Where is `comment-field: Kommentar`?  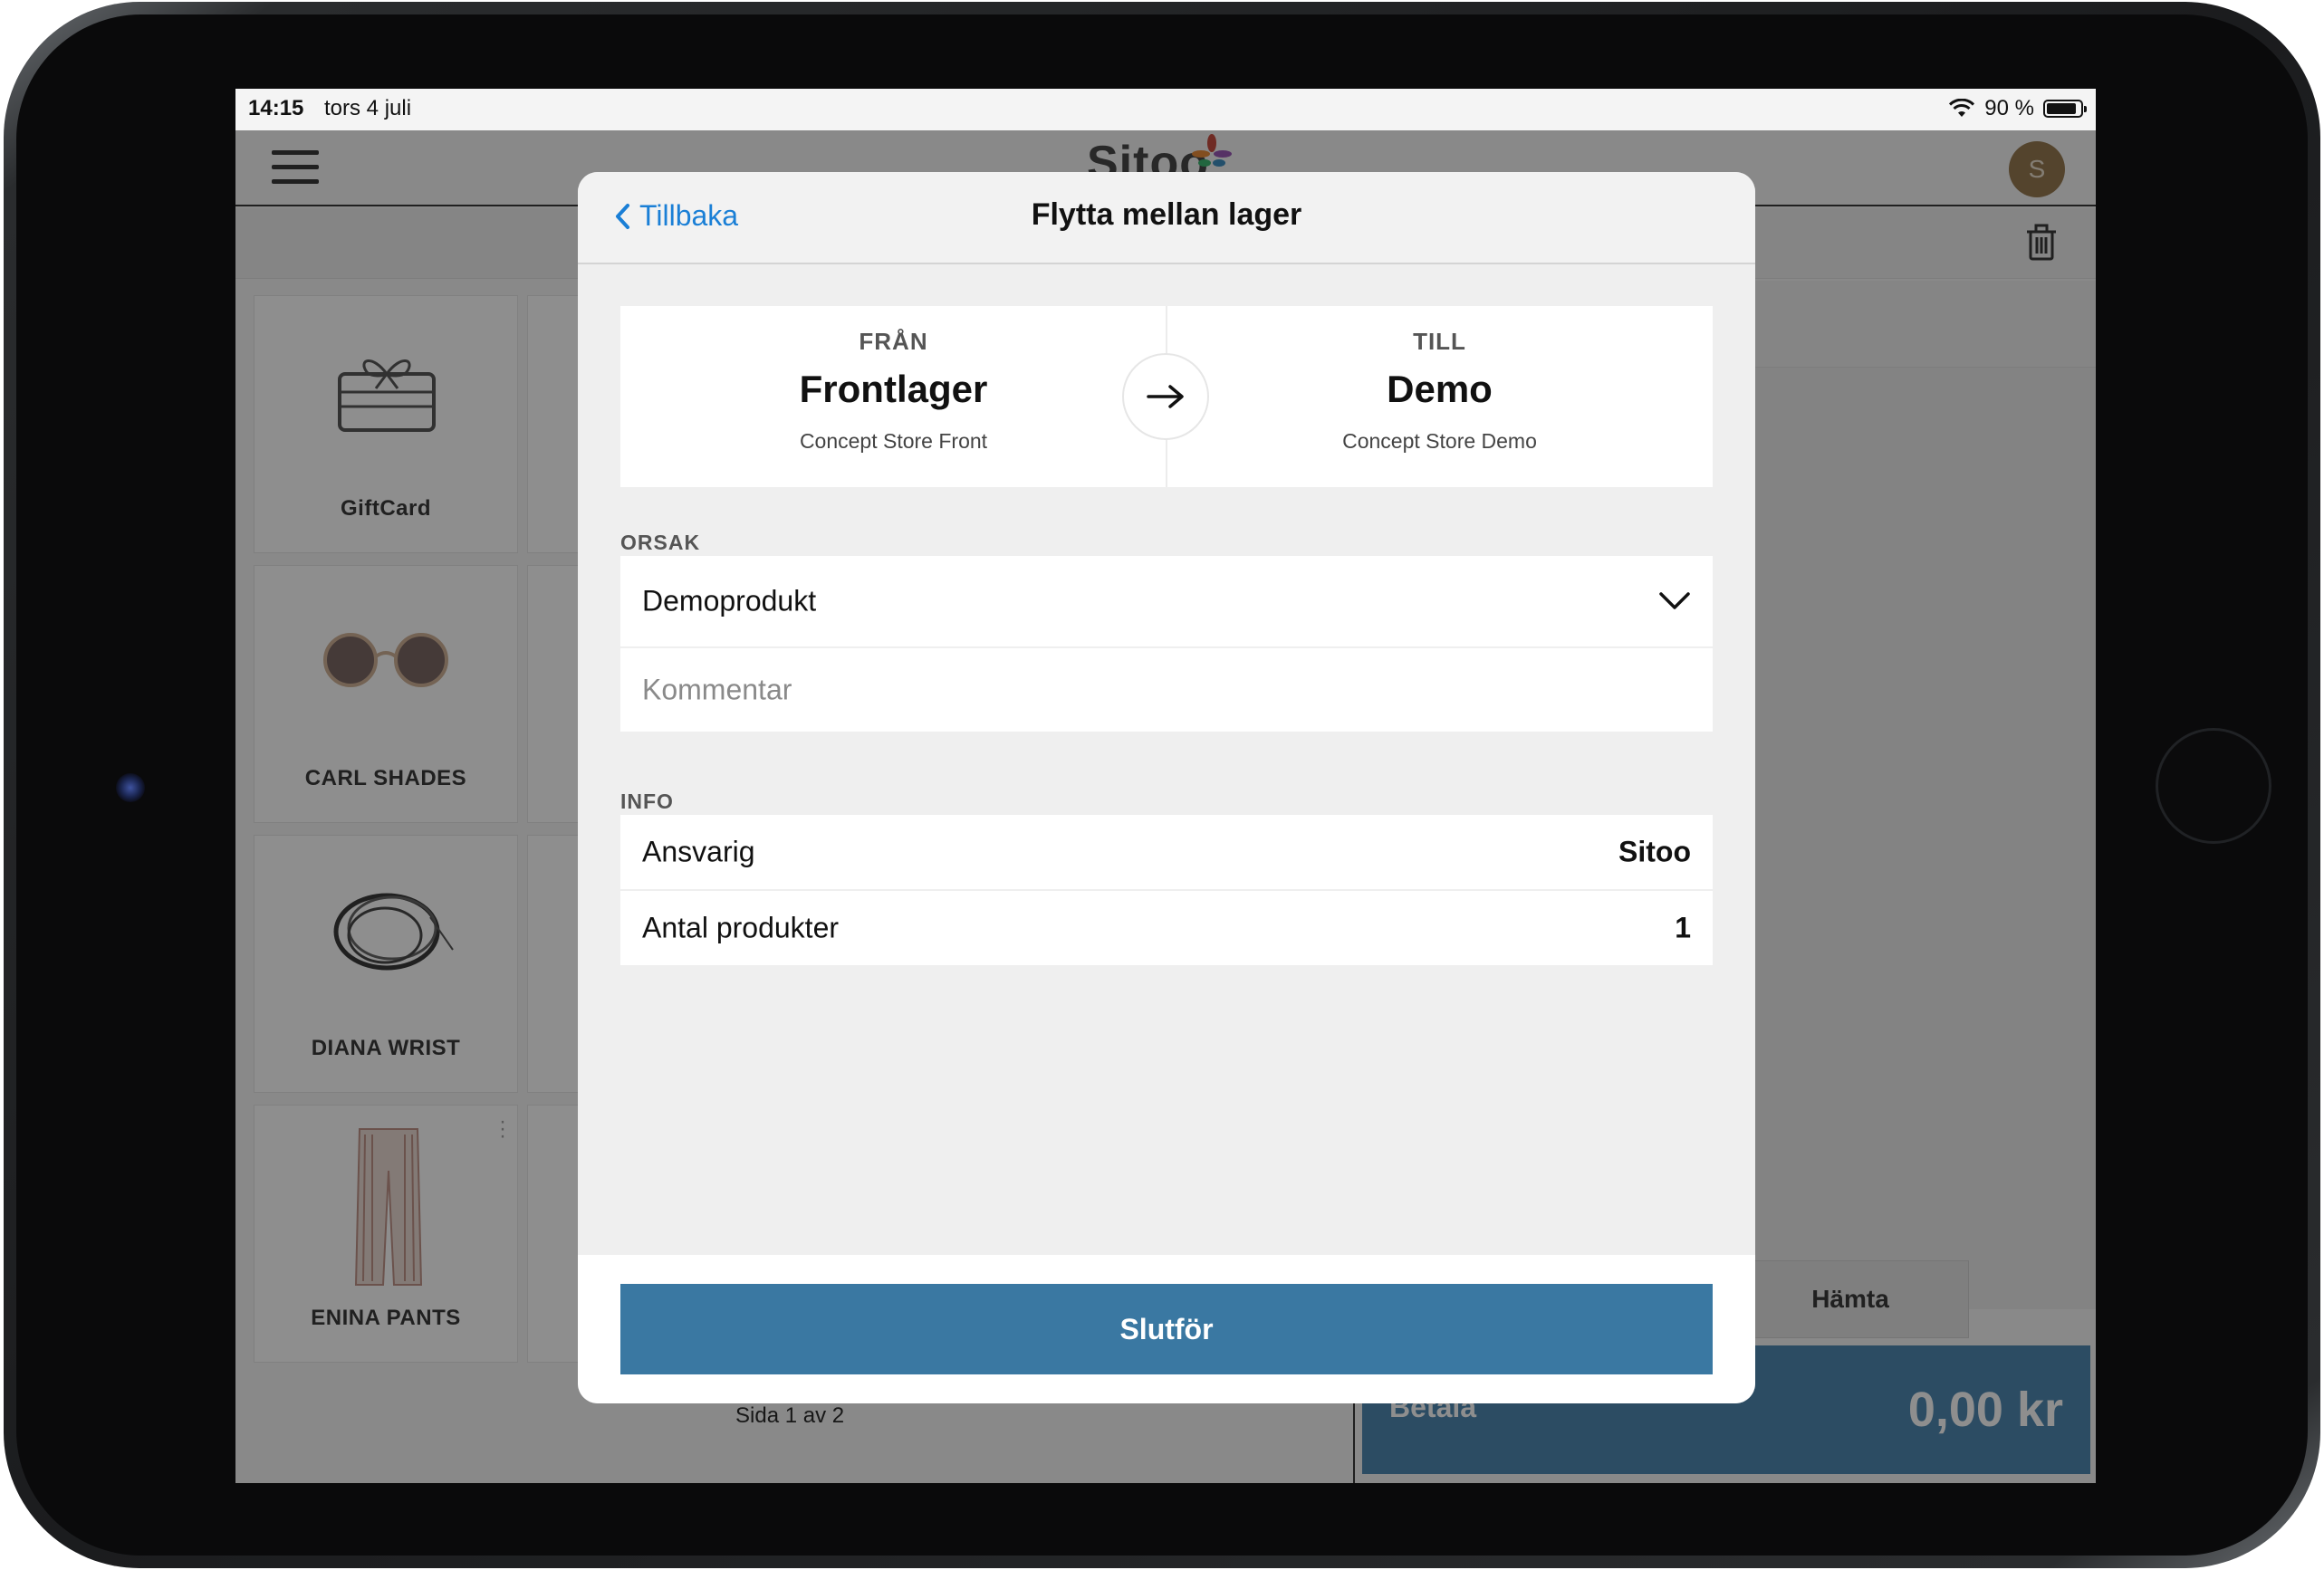 comment-field: Kommentar is located at coordinates (1166, 690).